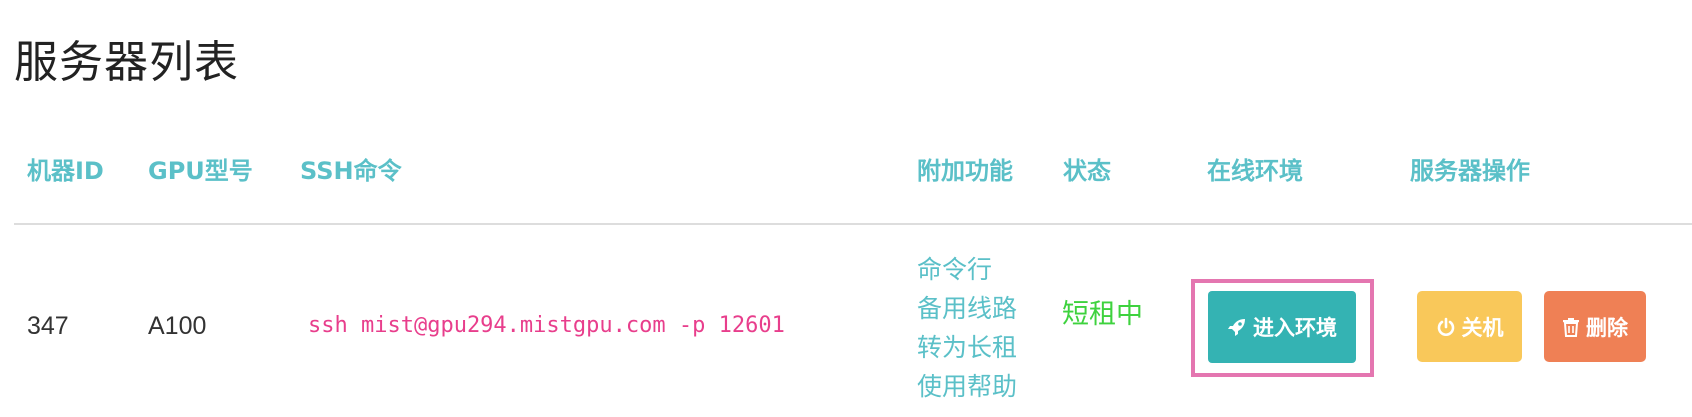 The image size is (1692, 417). I want to click on gpu-model-cell: A100, so click(177, 326).